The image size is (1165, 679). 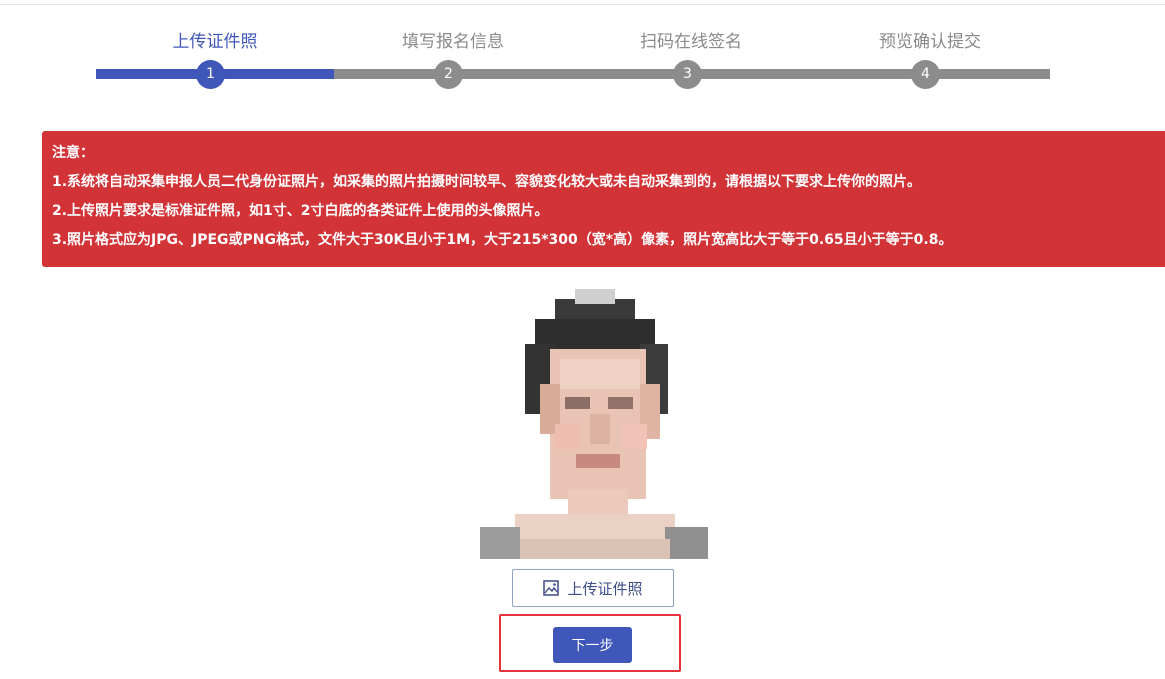 I want to click on step-label-fill-info: 填写报名信息, so click(x=453, y=39).